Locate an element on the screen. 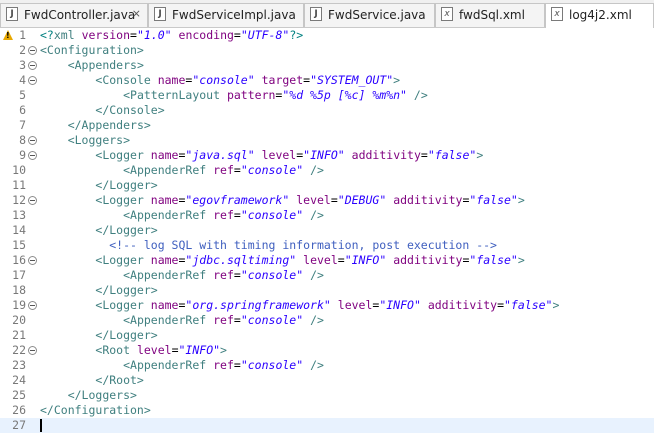 This screenshot has width=654, height=439. code-line: 11 </Logger> is located at coordinates (327, 185).